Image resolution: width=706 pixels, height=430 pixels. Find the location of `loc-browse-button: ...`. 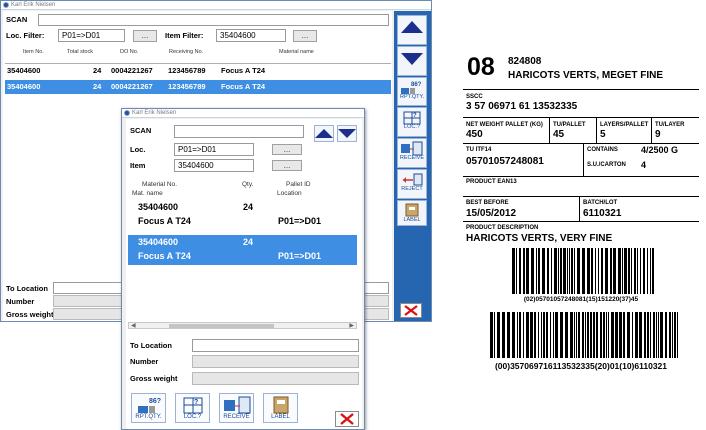

loc-browse-button: ... is located at coordinates (287, 149).